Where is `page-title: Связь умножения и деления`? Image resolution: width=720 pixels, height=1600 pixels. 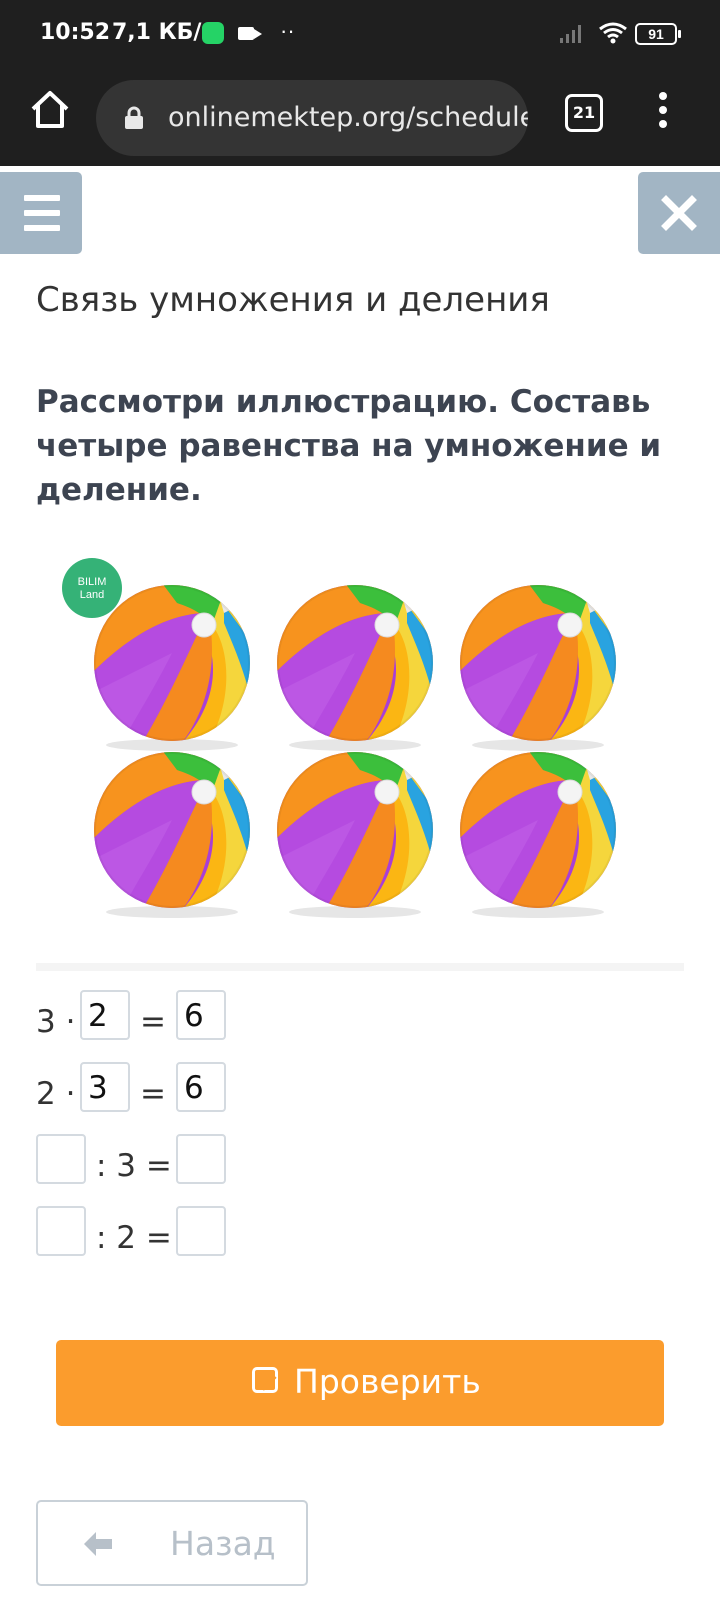 page-title: Связь умножения и деления is located at coordinates (293, 300).